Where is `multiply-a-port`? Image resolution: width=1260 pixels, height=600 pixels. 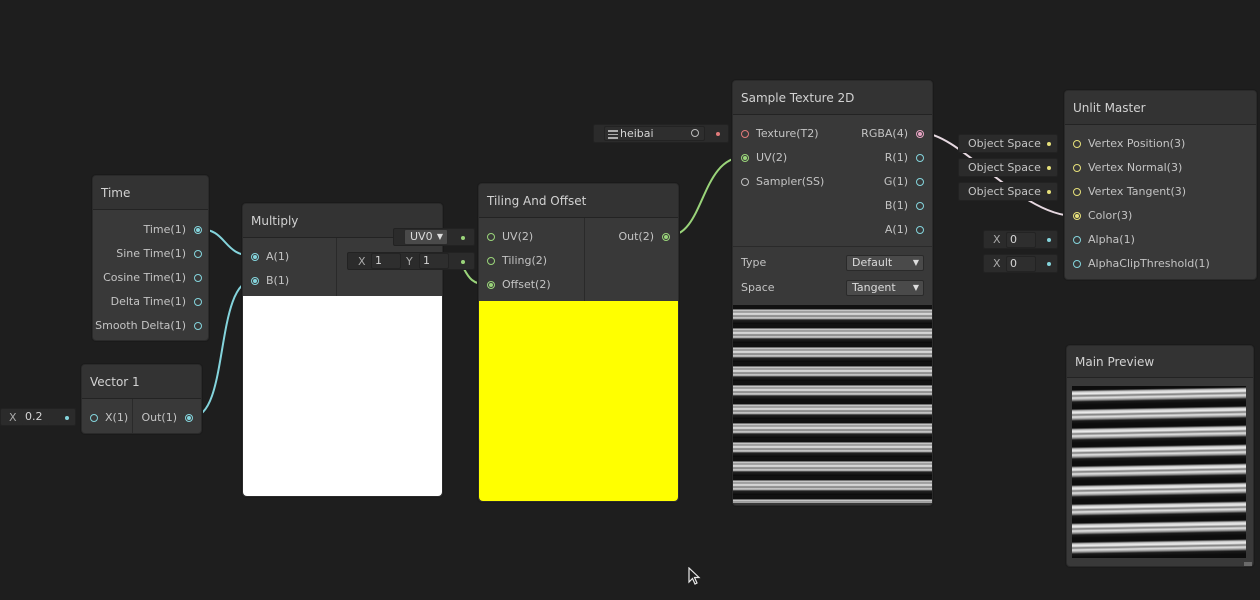 multiply-a-port is located at coordinates (255, 257).